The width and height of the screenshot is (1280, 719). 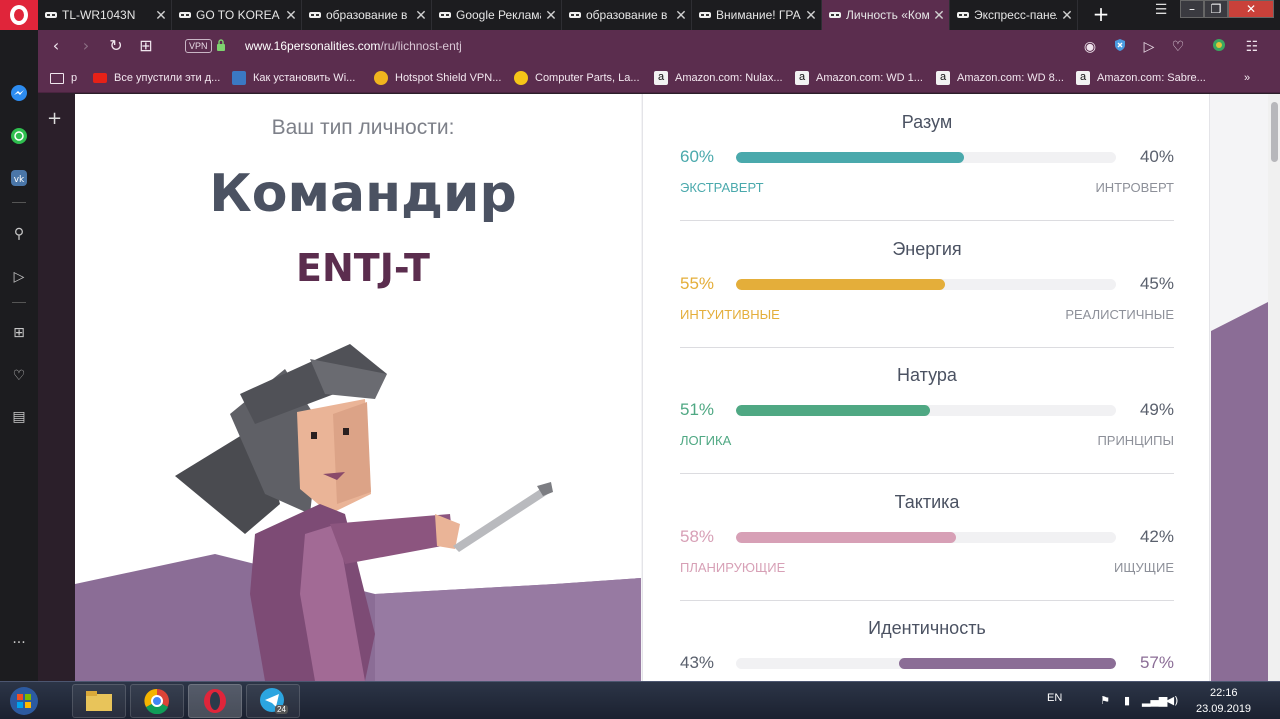 I want to click on forward-button: ›, so click(x=86, y=46).